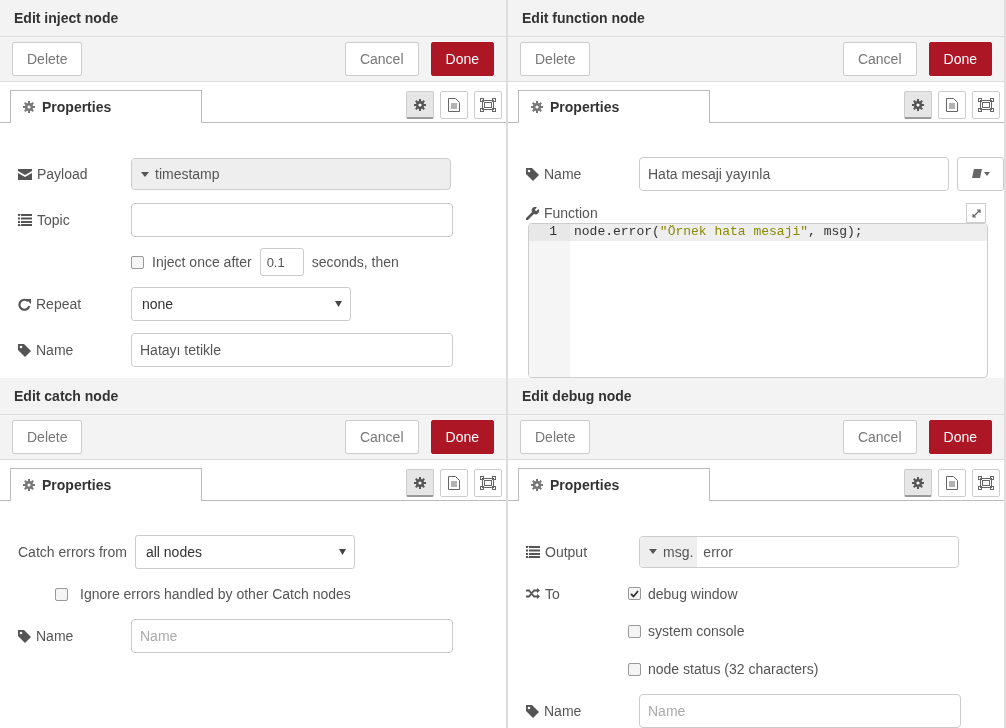  Describe the element at coordinates (59, 304) in the screenshot. I see `field-label: Repeat` at that location.